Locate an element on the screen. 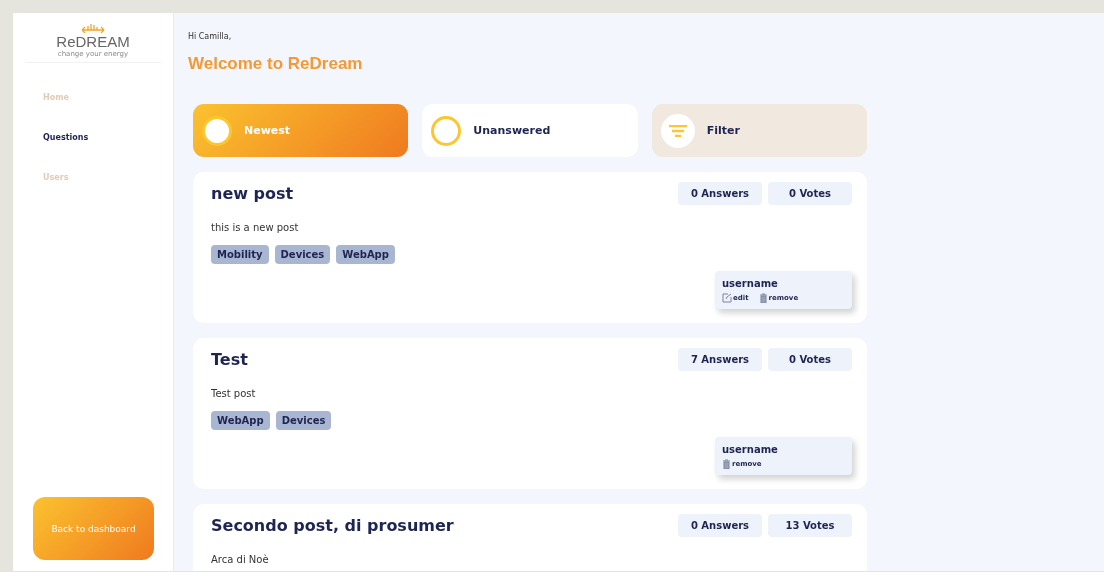  post-body: Test post is located at coordinates (234, 393).